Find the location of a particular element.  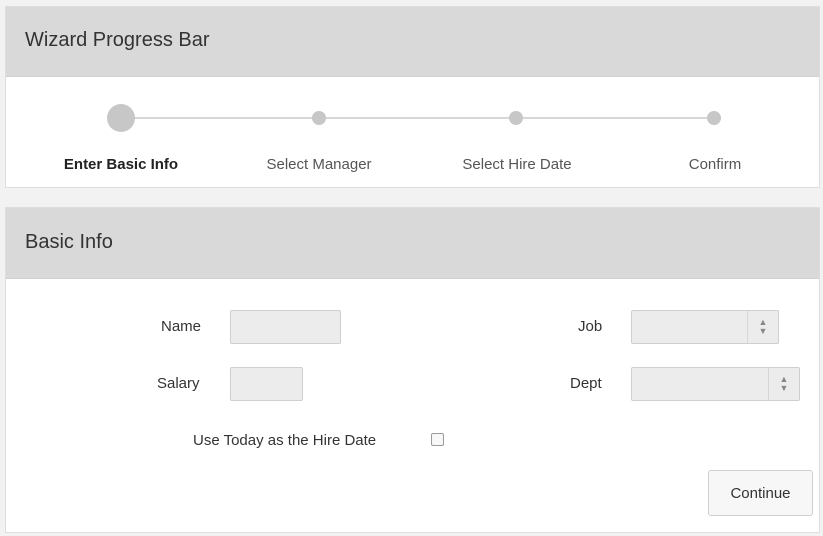

progress-track is located at coordinates (418, 118).